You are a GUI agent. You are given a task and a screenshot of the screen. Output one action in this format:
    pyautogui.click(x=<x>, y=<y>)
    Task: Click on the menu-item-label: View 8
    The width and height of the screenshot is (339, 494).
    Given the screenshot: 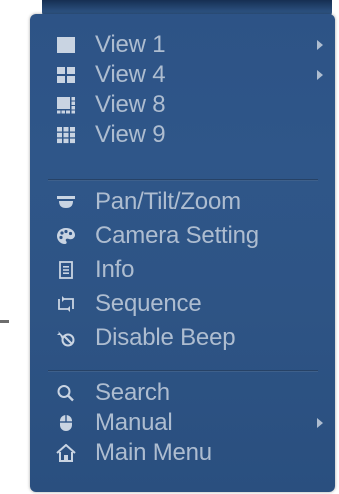 What is the action you would take?
    pyautogui.click(x=130, y=104)
    